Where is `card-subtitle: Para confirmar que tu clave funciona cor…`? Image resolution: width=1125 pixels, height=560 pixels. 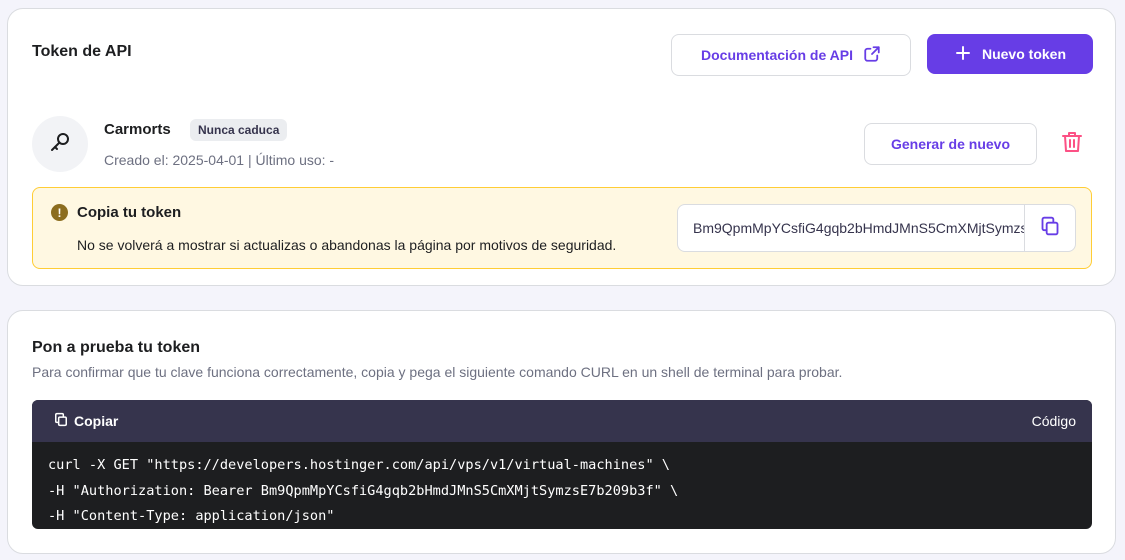 card-subtitle: Para confirmar que tu clave funciona cor… is located at coordinates (437, 372).